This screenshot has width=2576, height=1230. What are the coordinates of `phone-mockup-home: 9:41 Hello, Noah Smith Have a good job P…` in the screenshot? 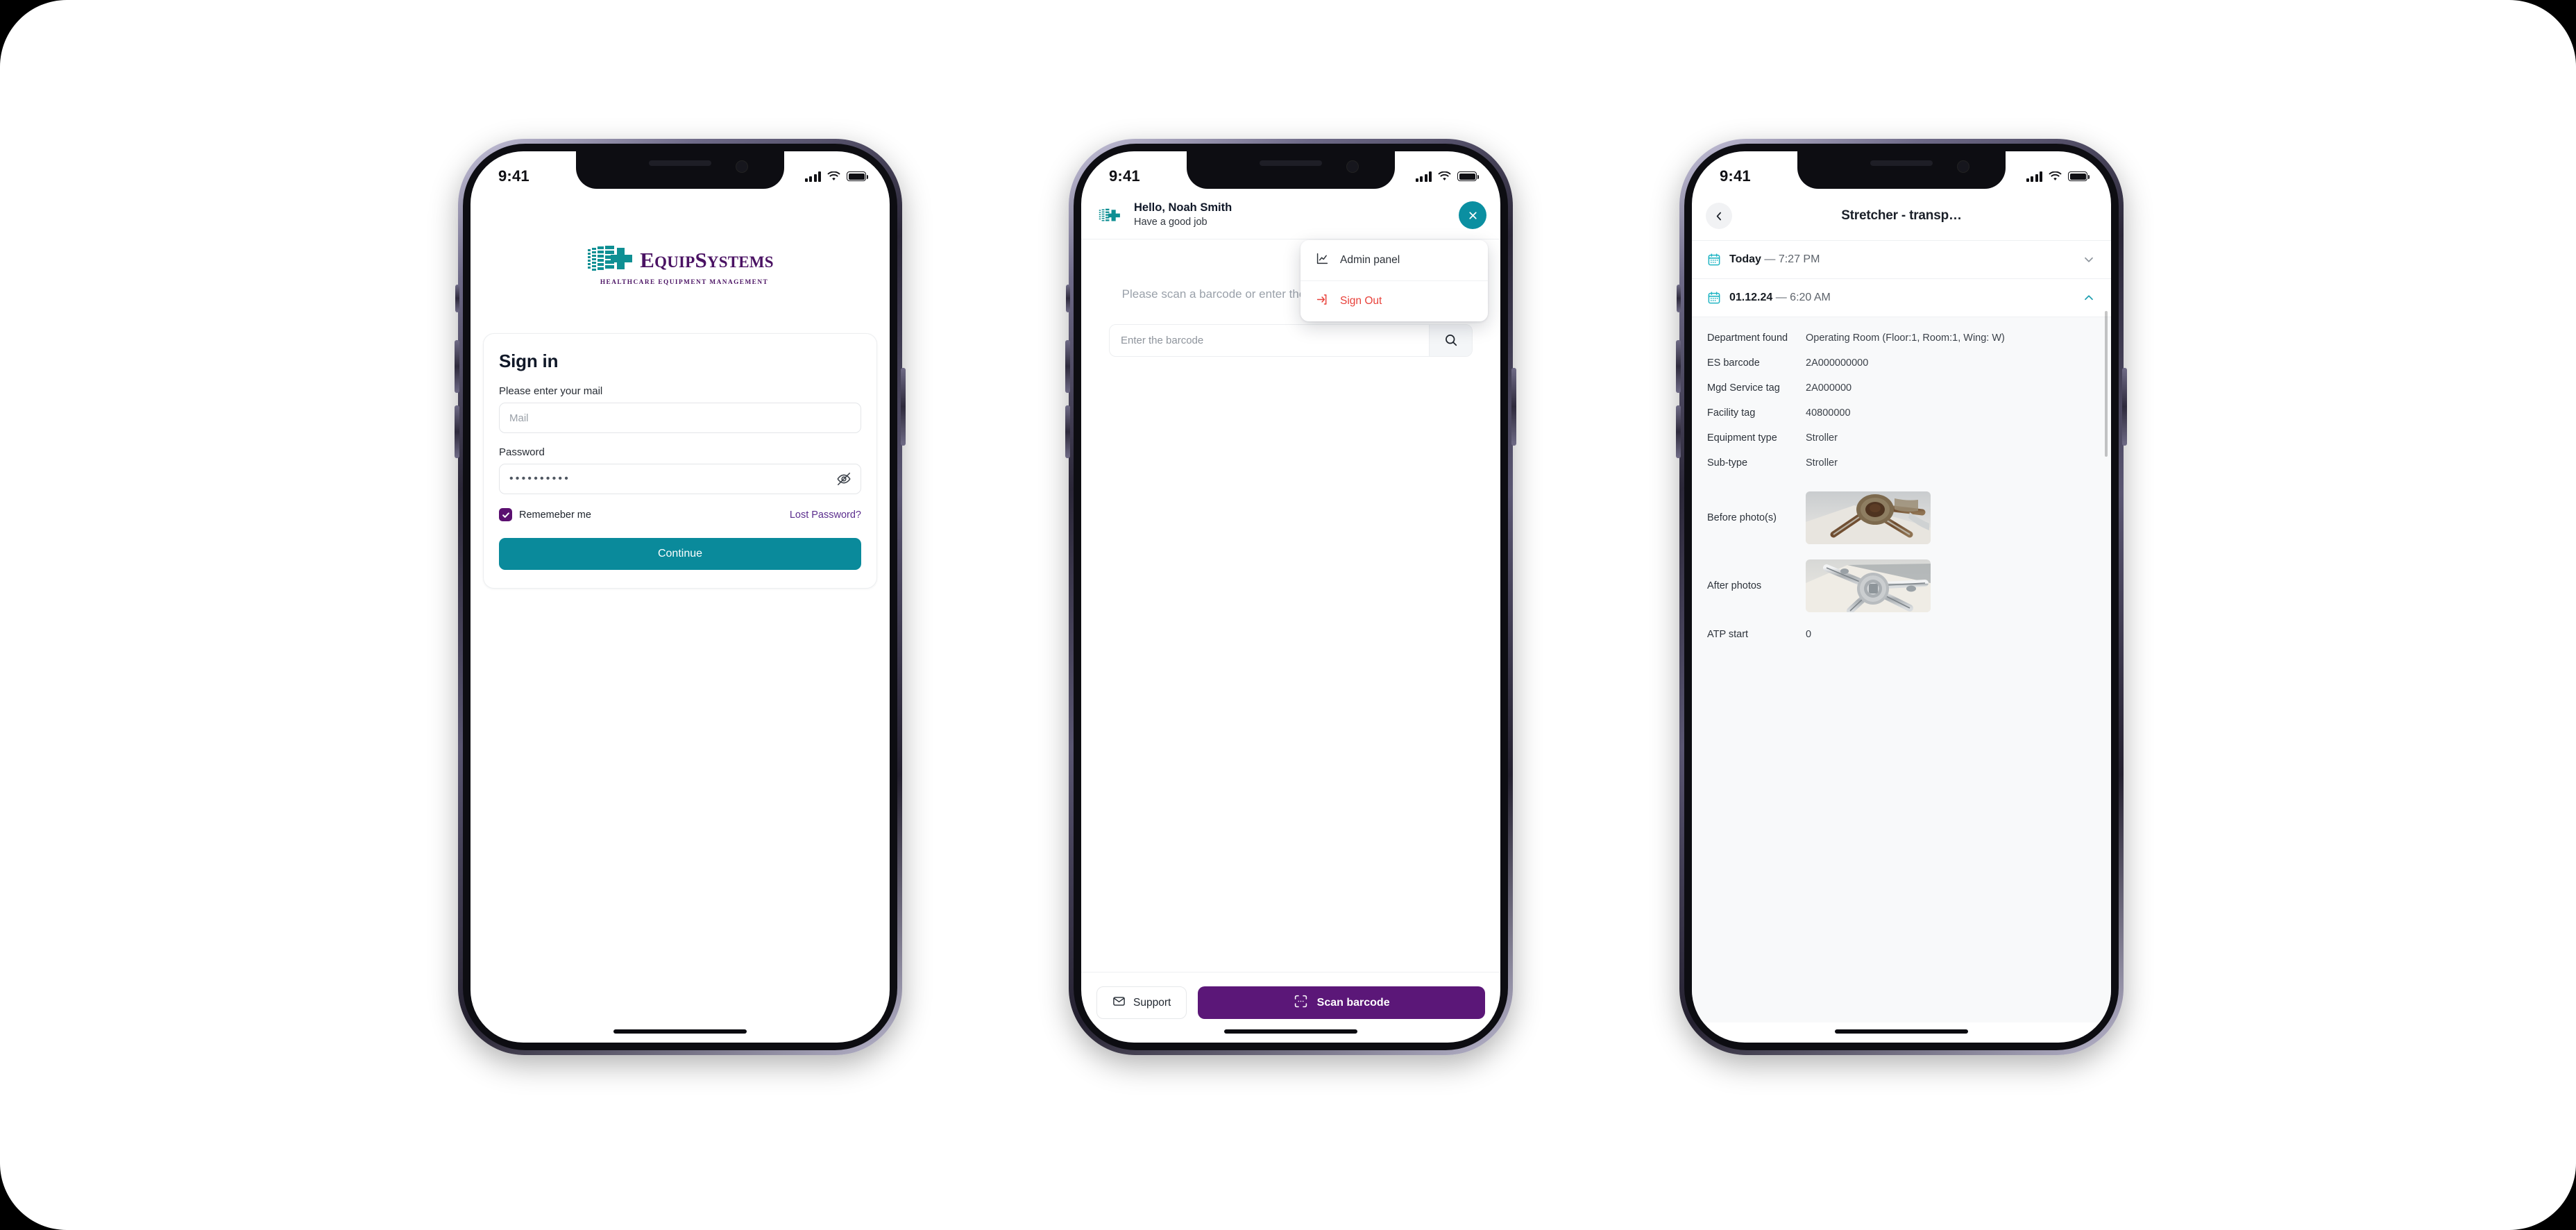 It's located at (1291, 597).